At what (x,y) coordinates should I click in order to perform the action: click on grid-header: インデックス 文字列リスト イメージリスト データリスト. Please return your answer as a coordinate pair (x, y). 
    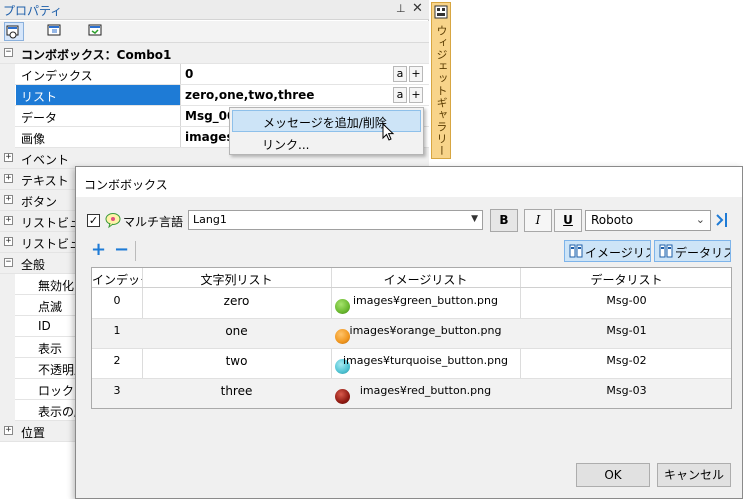
    Looking at the image, I should click on (411, 278).